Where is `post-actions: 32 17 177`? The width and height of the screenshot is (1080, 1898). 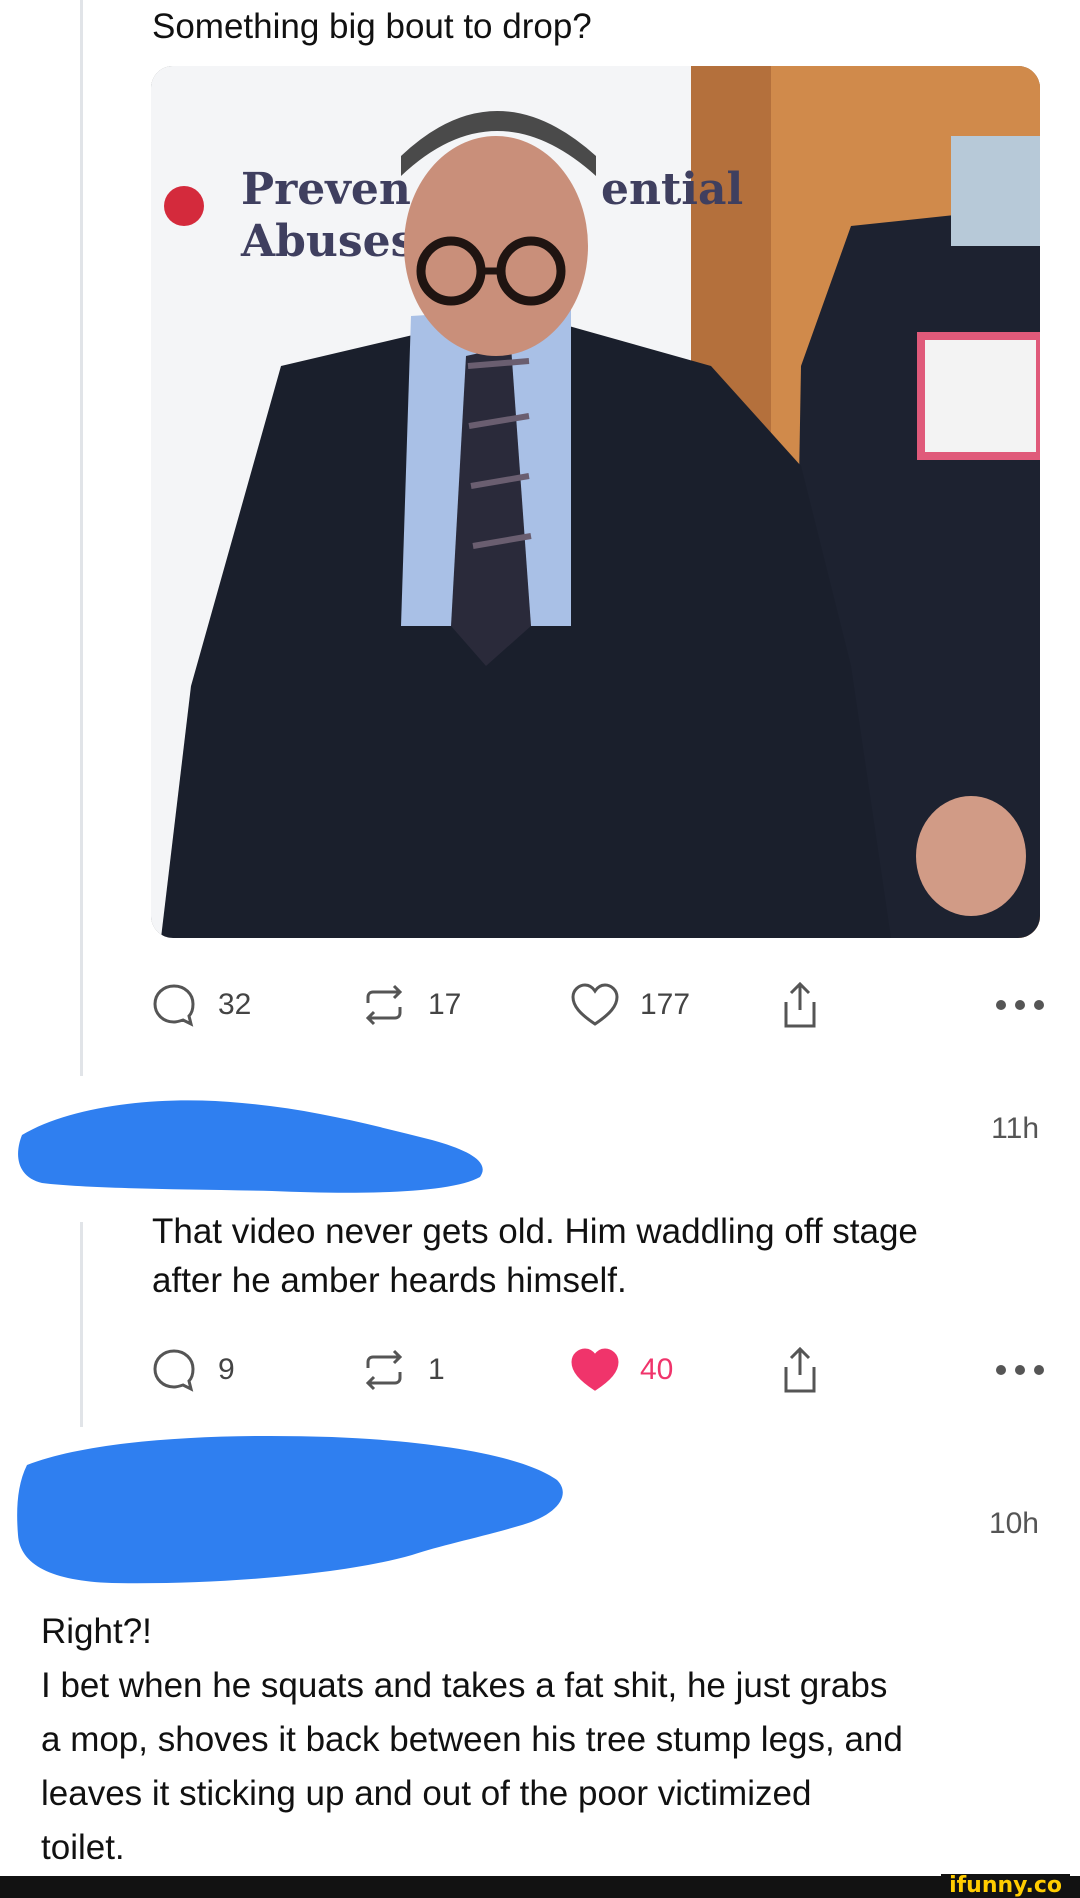 post-actions: 32 17 177 is located at coordinates (597, 1005).